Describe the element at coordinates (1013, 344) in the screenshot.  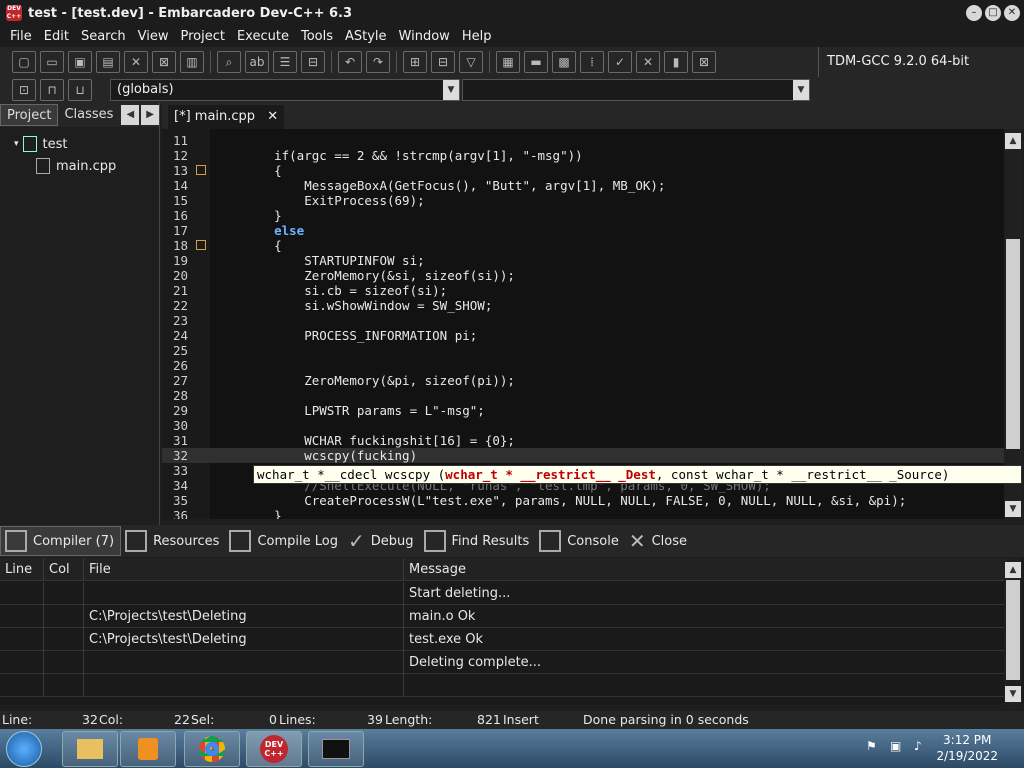
I see `editor-scroll-thumb` at that location.